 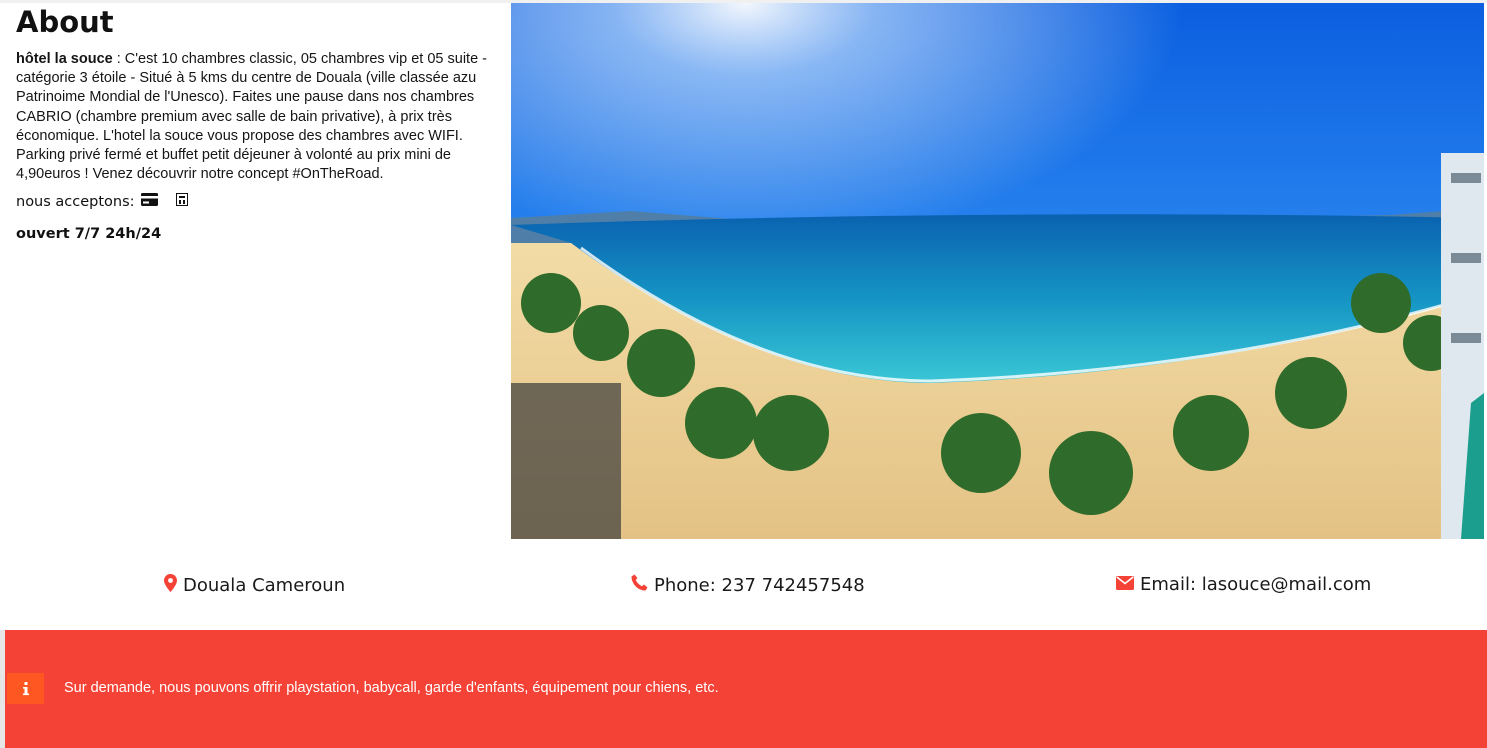 What do you see at coordinates (181, 201) in the screenshot?
I see `cash-icon` at bounding box center [181, 201].